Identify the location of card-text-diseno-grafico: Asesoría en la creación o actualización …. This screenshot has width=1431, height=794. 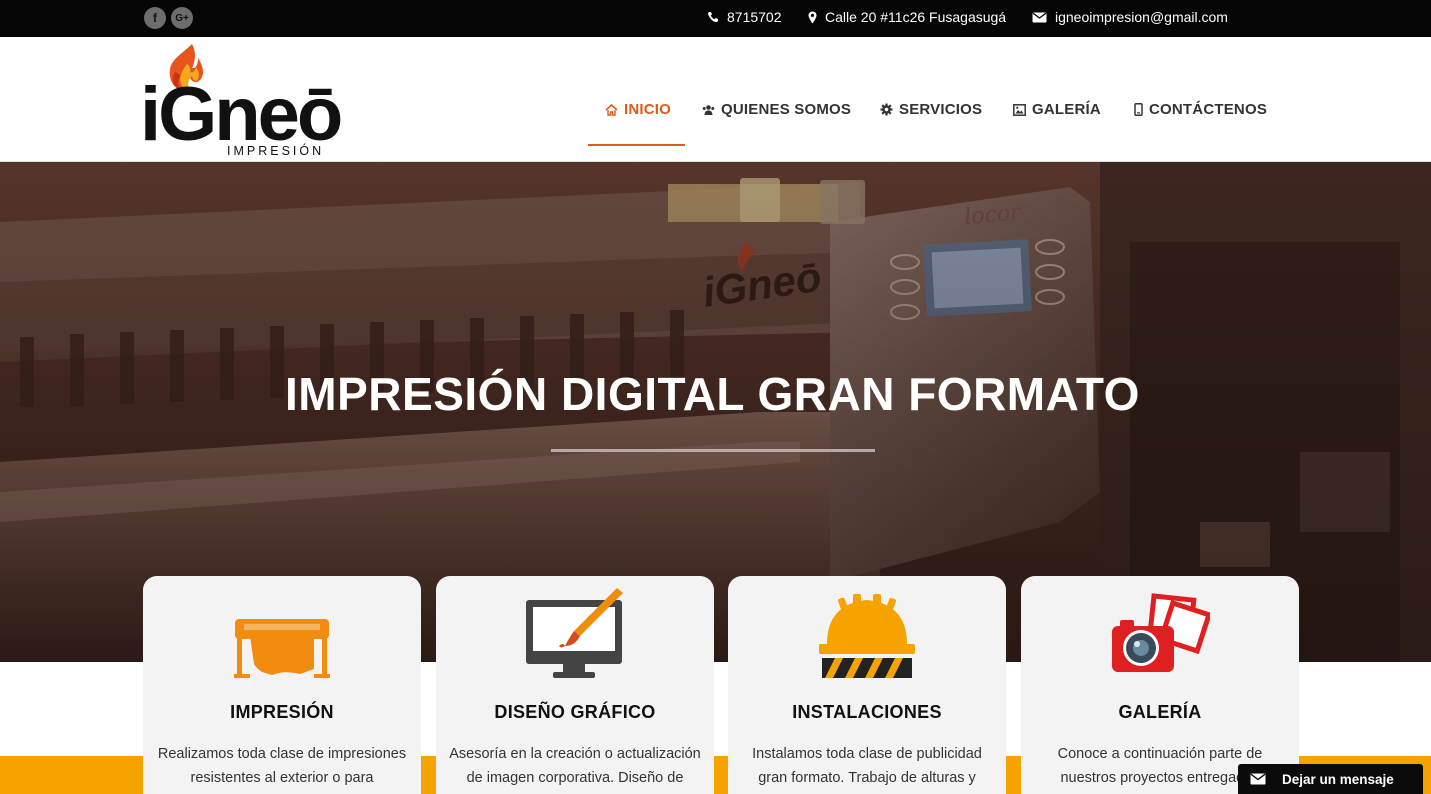
(575, 766).